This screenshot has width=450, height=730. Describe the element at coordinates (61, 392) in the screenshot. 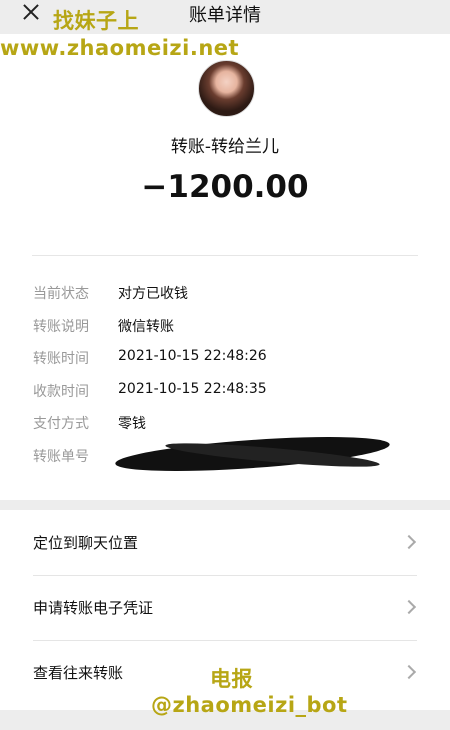

I see `detail-label: 收款时间` at that location.